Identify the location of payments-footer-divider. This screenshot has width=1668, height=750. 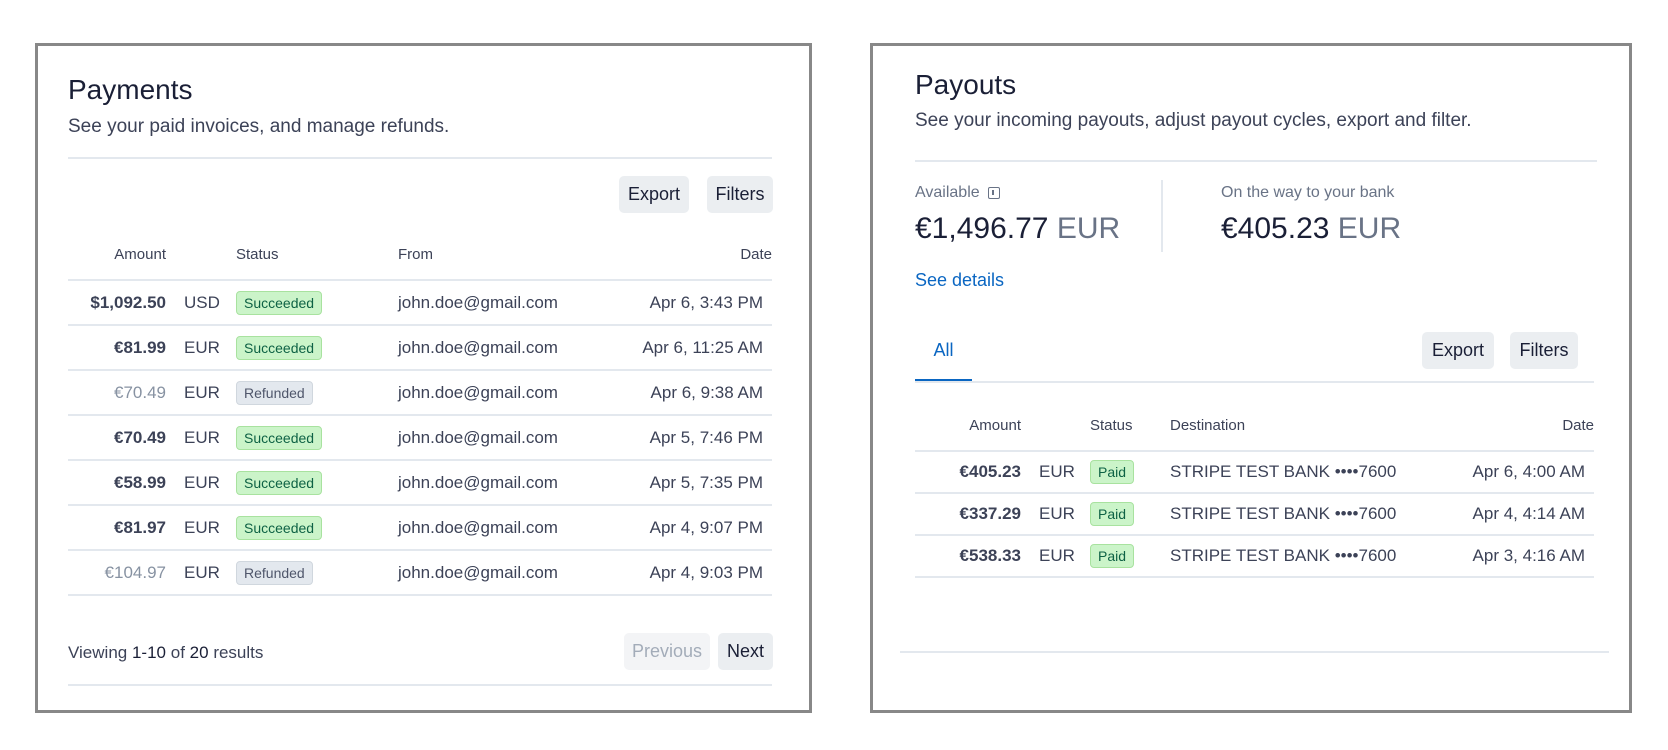
(420, 685).